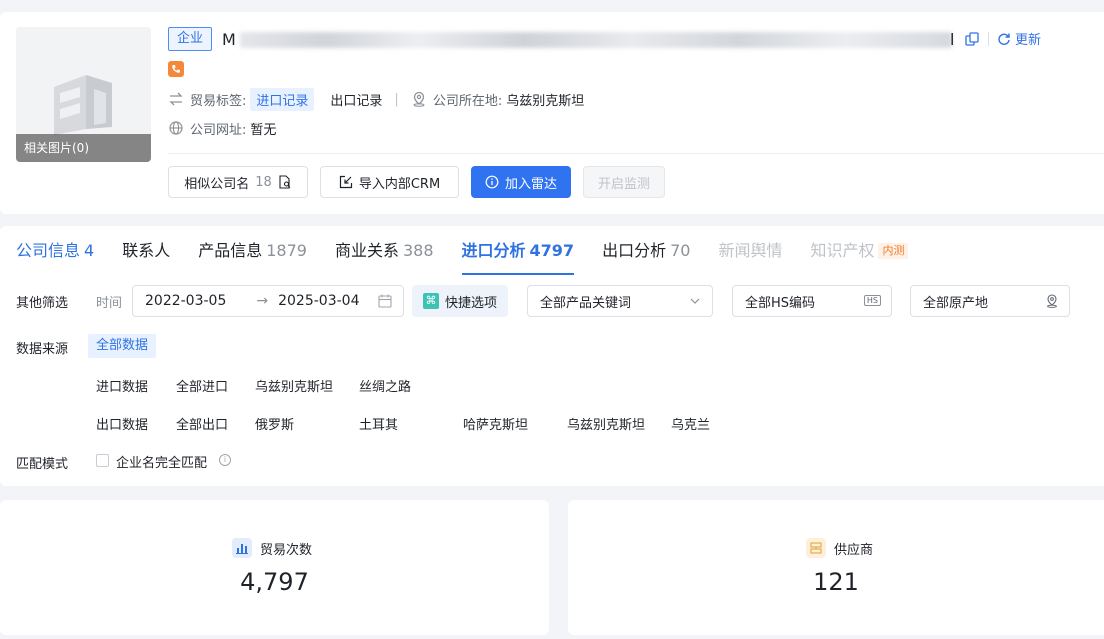 The height and width of the screenshot is (639, 1104). I want to click on header-hdivider, so click(636, 153).